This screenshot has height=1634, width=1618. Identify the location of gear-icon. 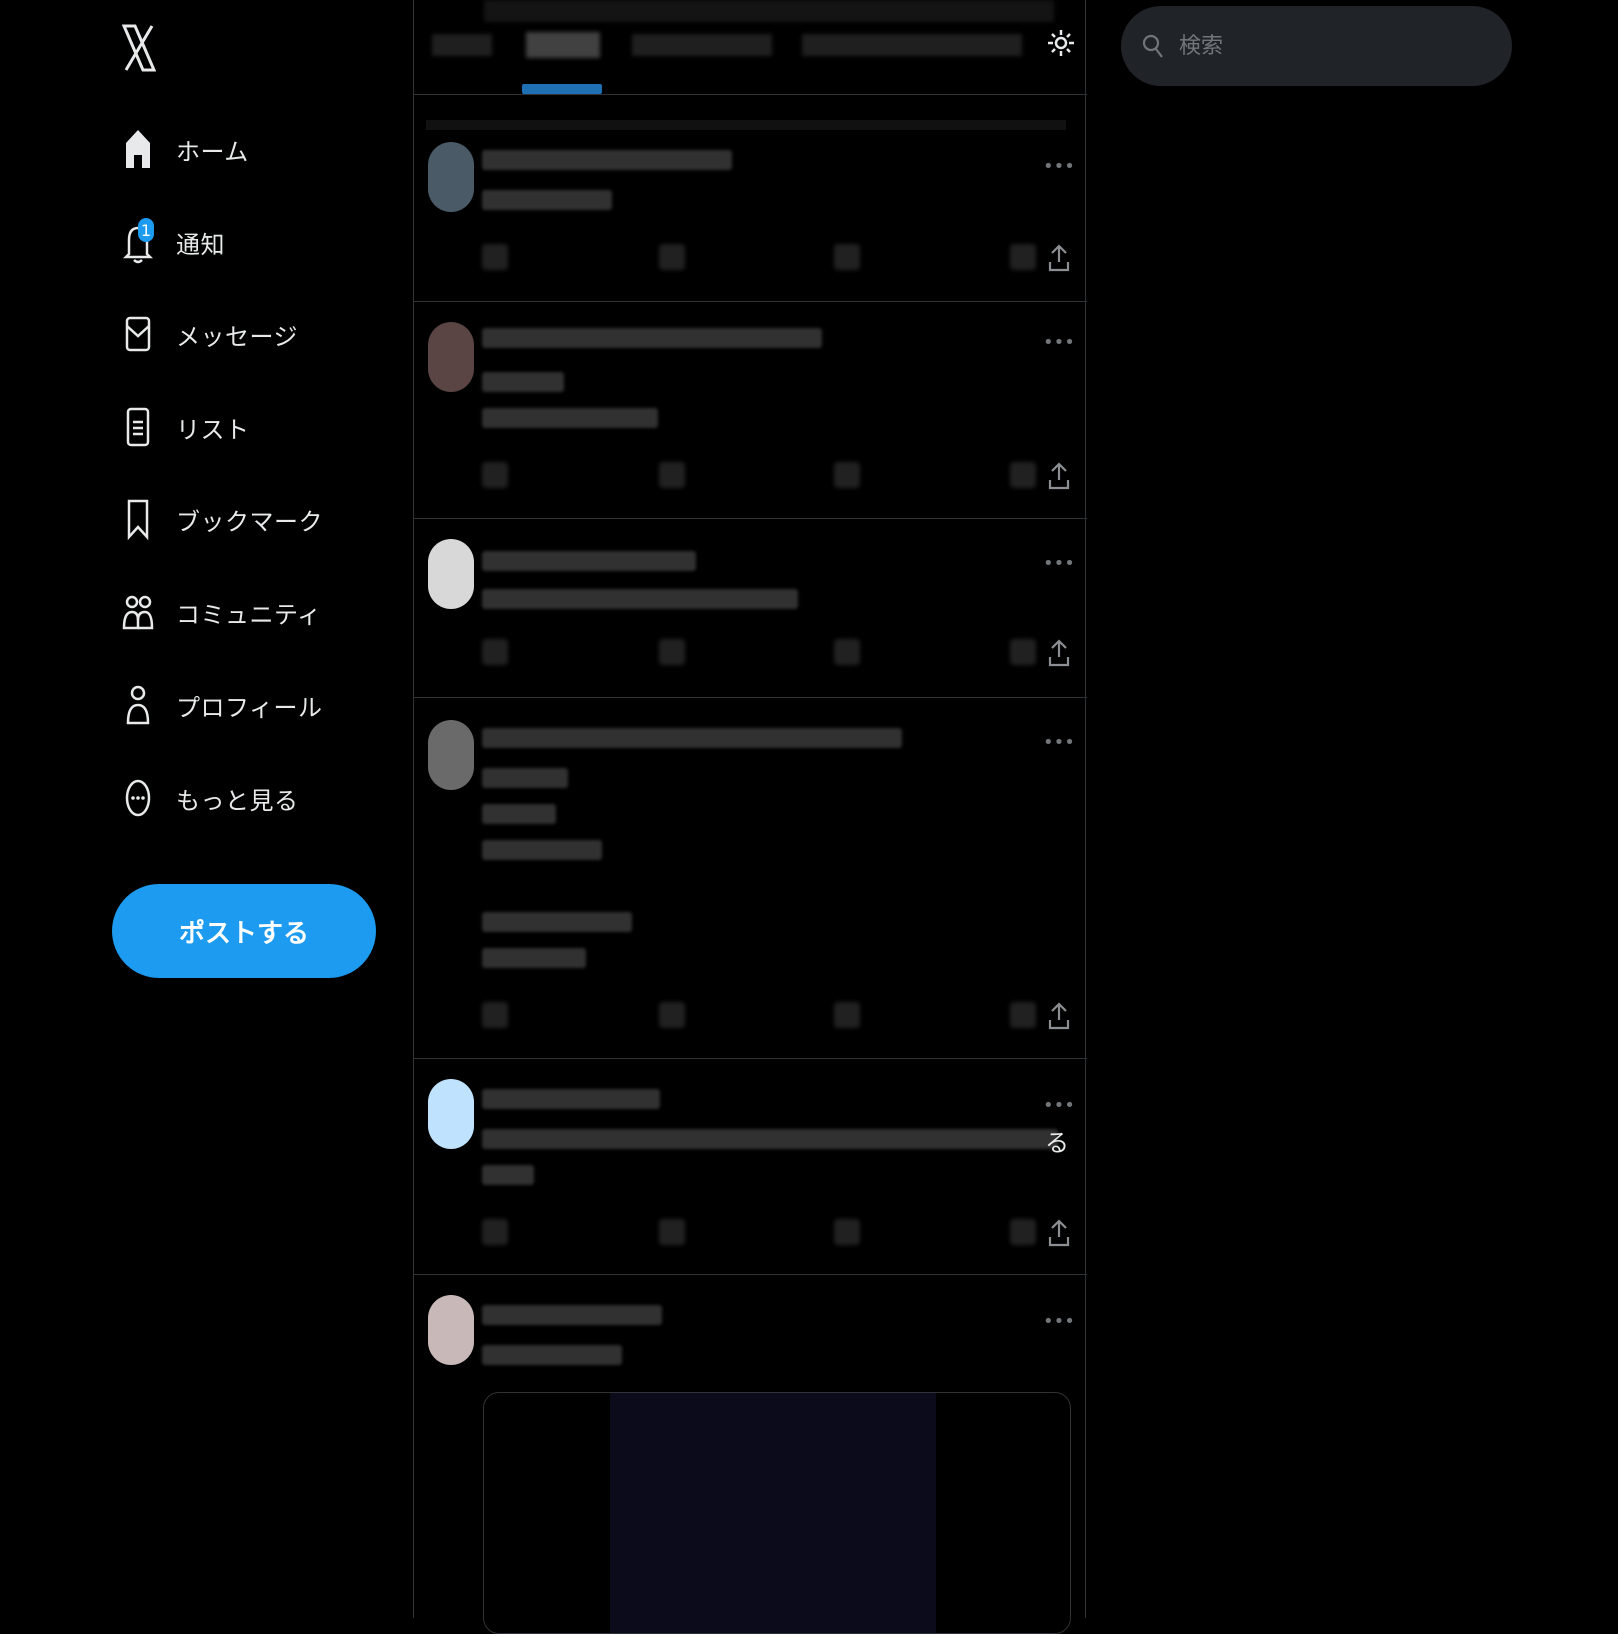
(1061, 43).